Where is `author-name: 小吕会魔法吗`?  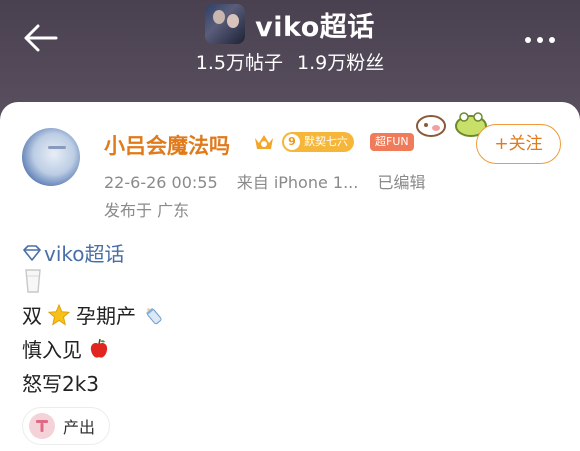 author-name: 小吕会魔法吗 is located at coordinates (167, 145).